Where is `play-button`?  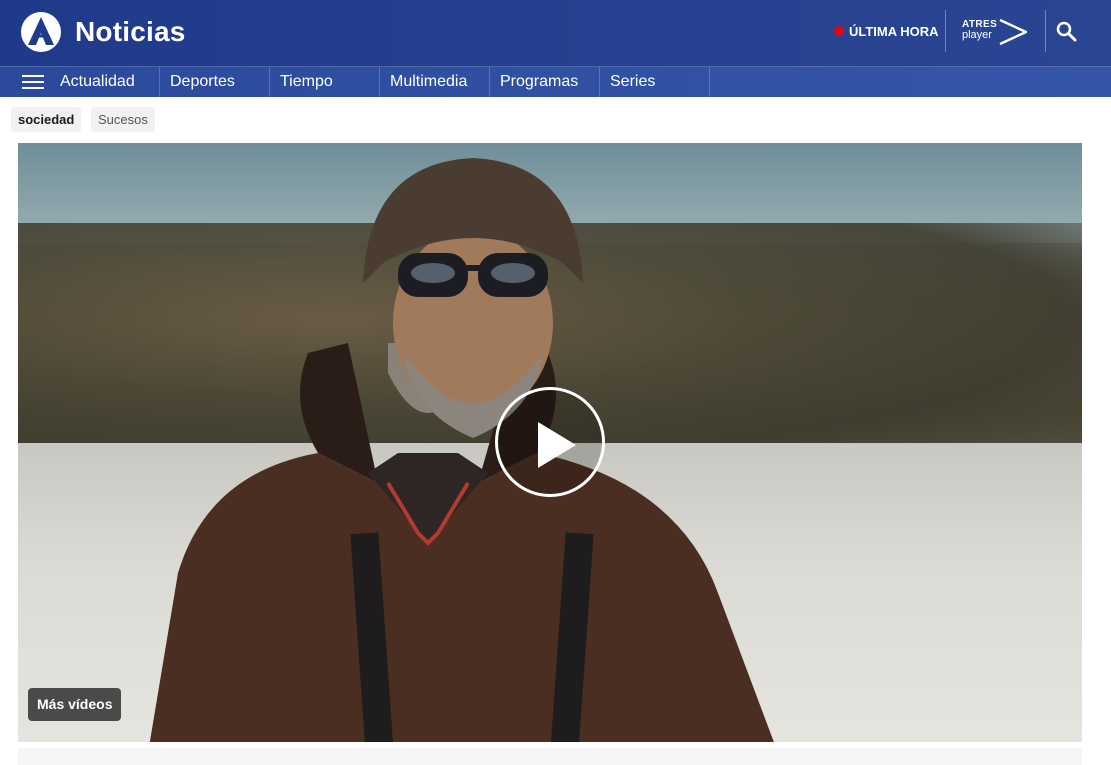 play-button is located at coordinates (550, 442).